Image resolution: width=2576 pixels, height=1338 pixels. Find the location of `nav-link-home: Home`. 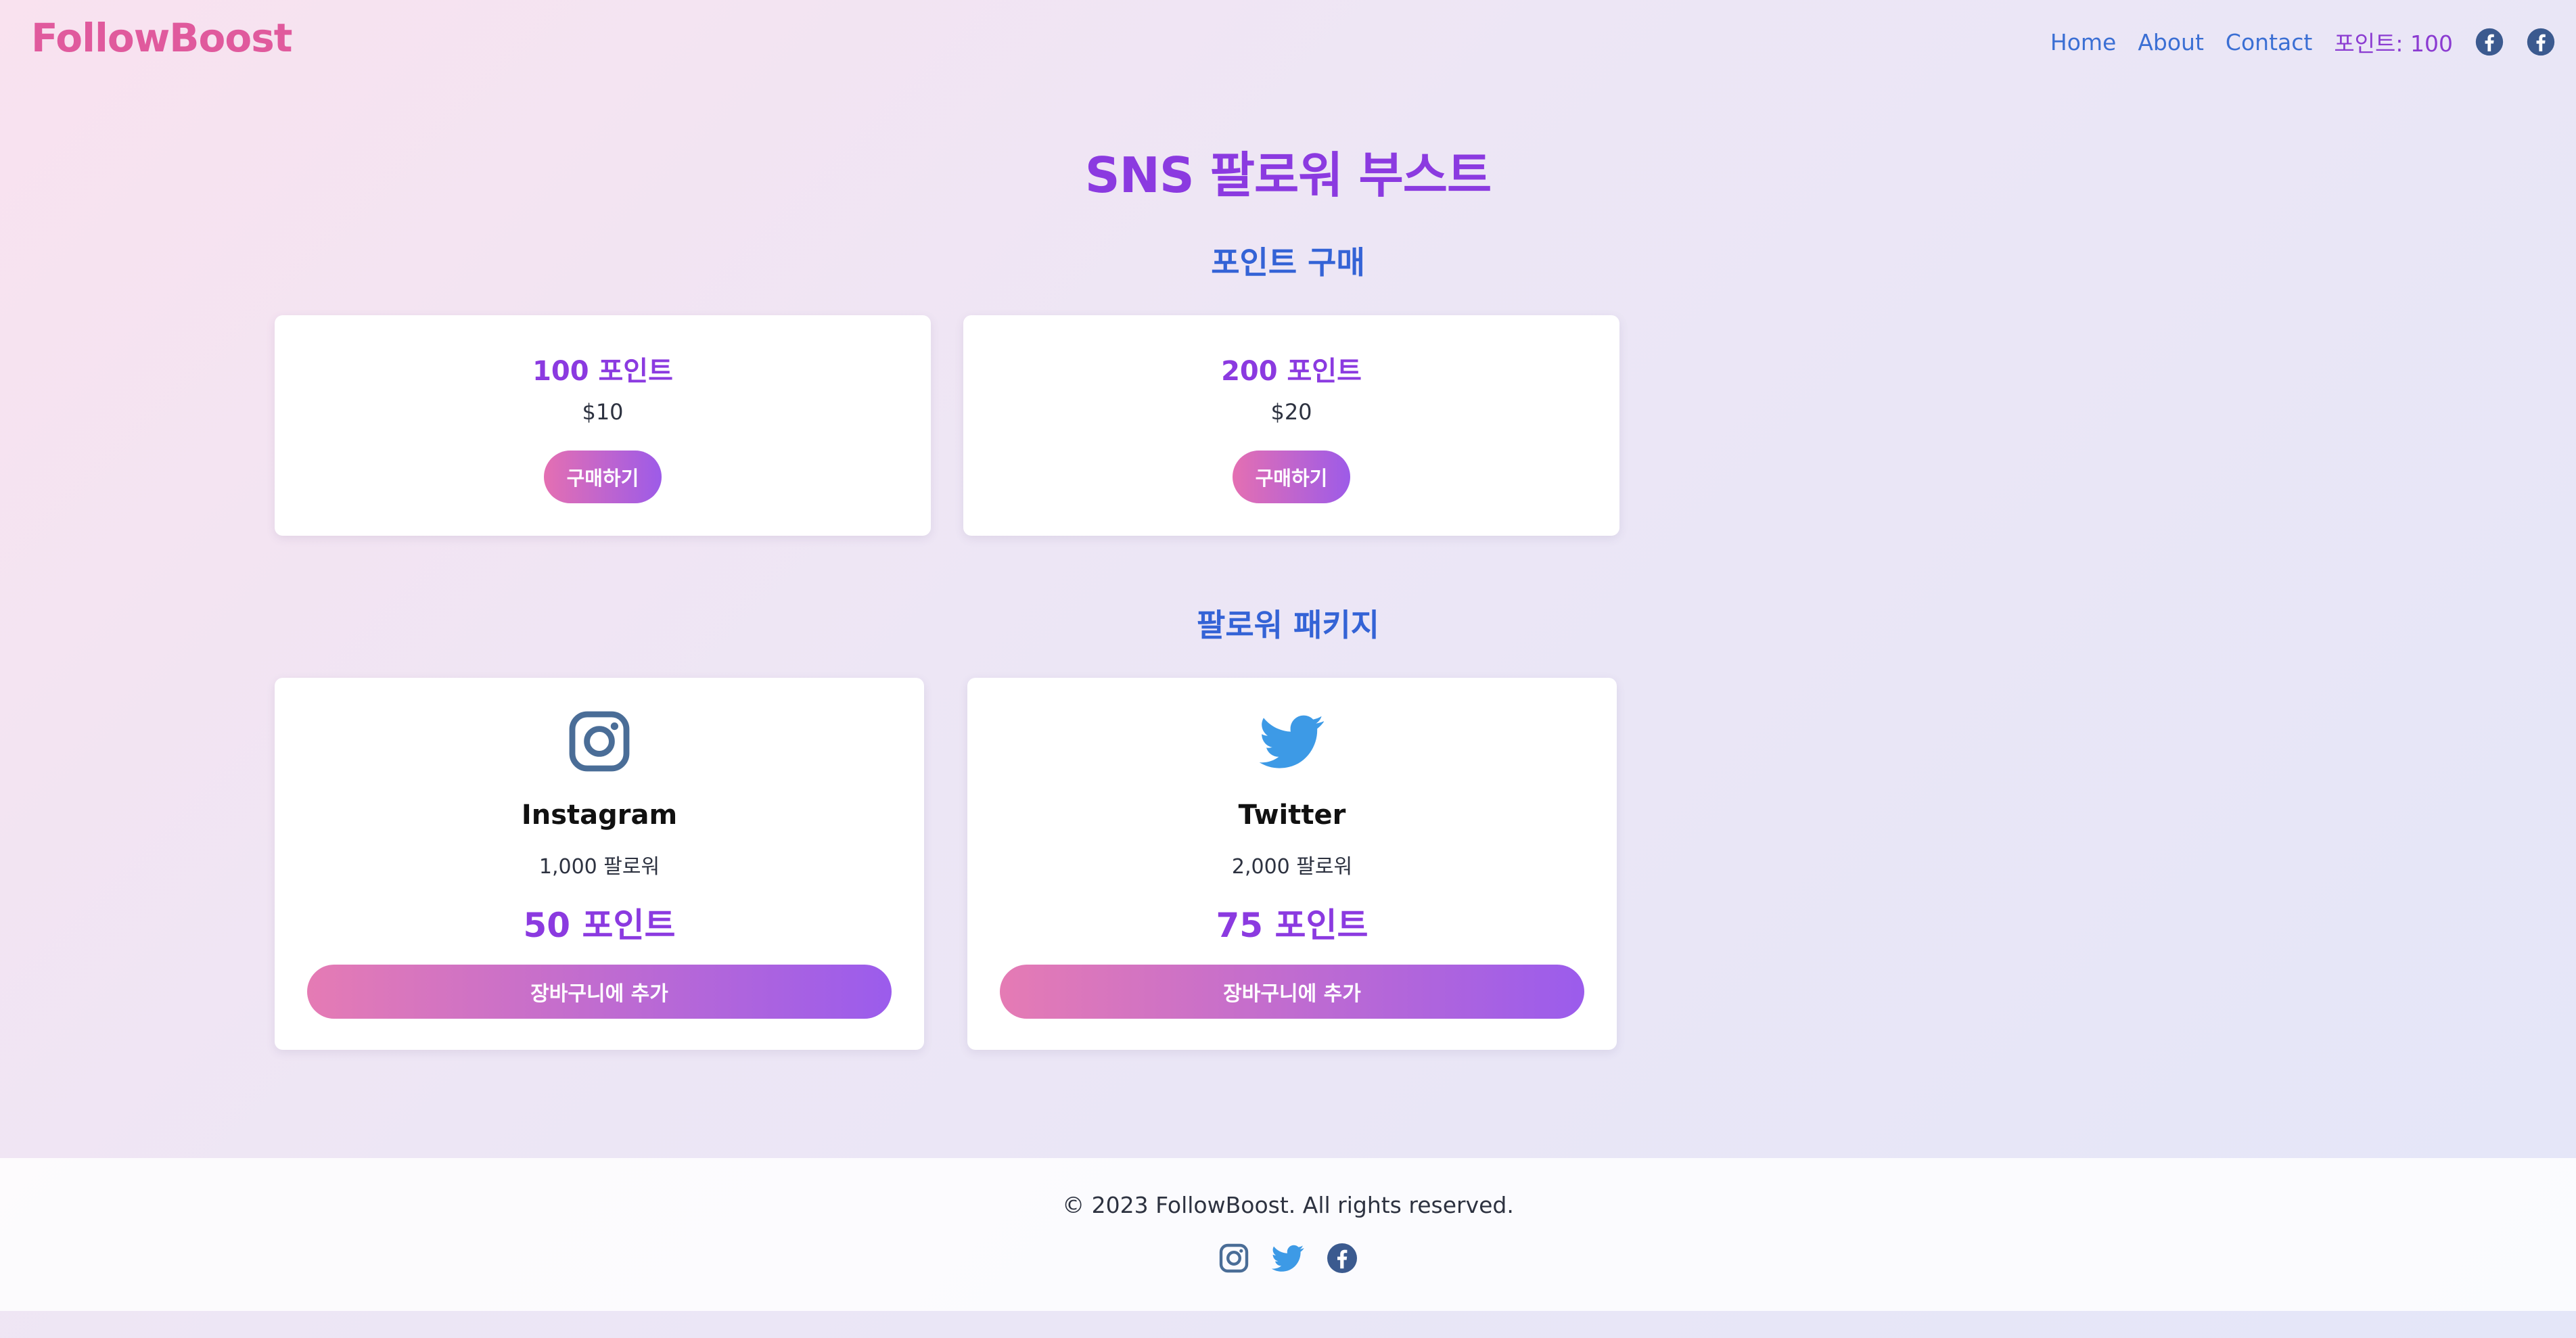

nav-link-home: Home is located at coordinates (2083, 42).